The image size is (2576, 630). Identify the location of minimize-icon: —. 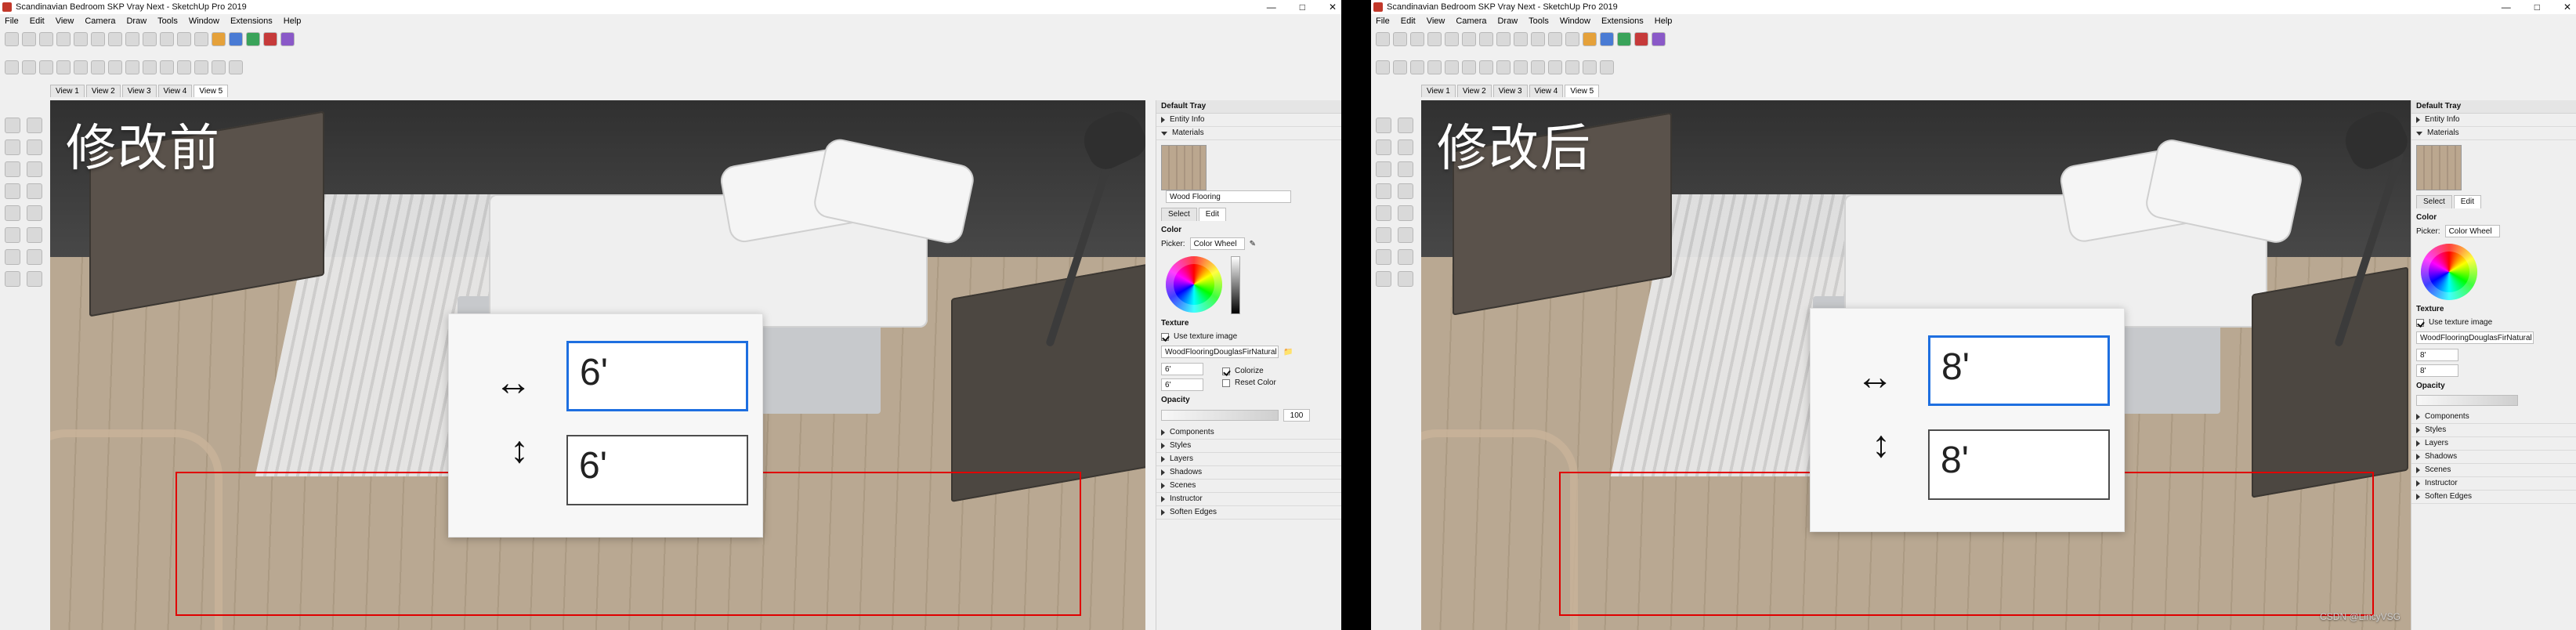
(2506, 7).